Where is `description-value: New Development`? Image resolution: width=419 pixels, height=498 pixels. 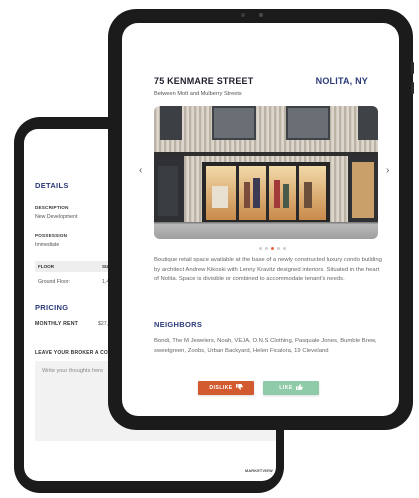
description-value: New Development is located at coordinates (56, 217).